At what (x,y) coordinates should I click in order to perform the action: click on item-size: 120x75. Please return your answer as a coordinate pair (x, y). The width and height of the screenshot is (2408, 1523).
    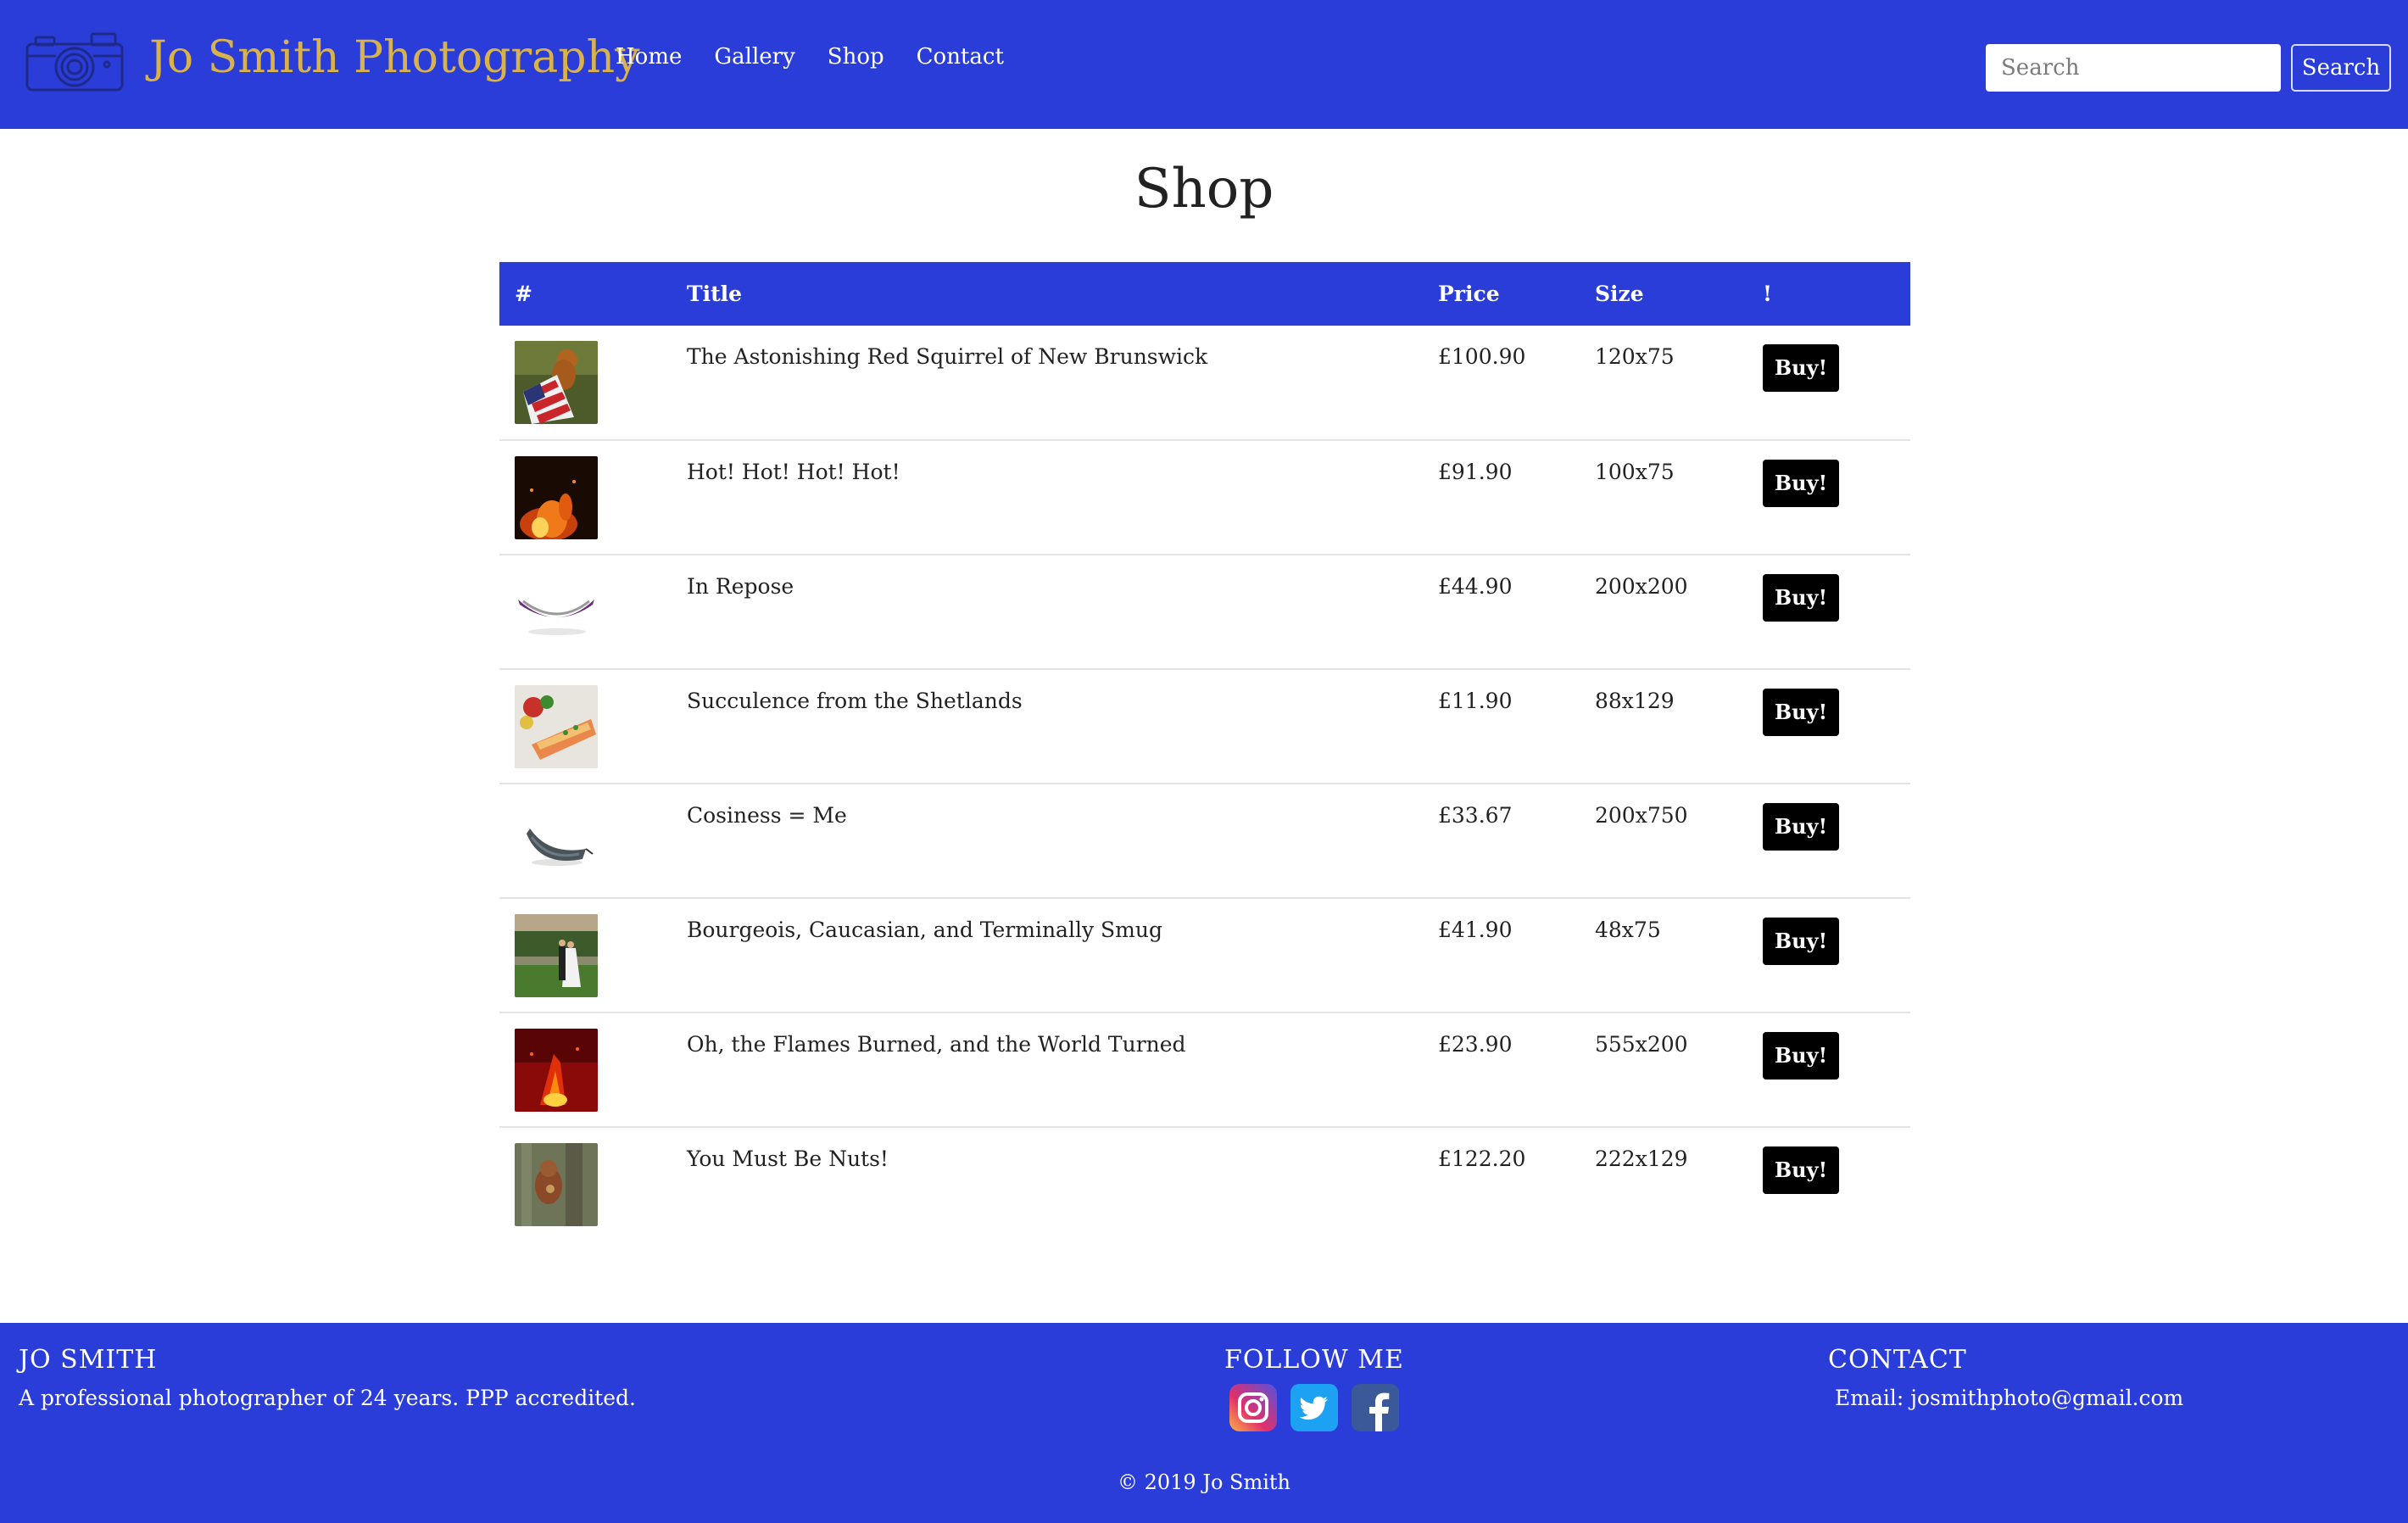
    Looking at the image, I should click on (1663, 383).